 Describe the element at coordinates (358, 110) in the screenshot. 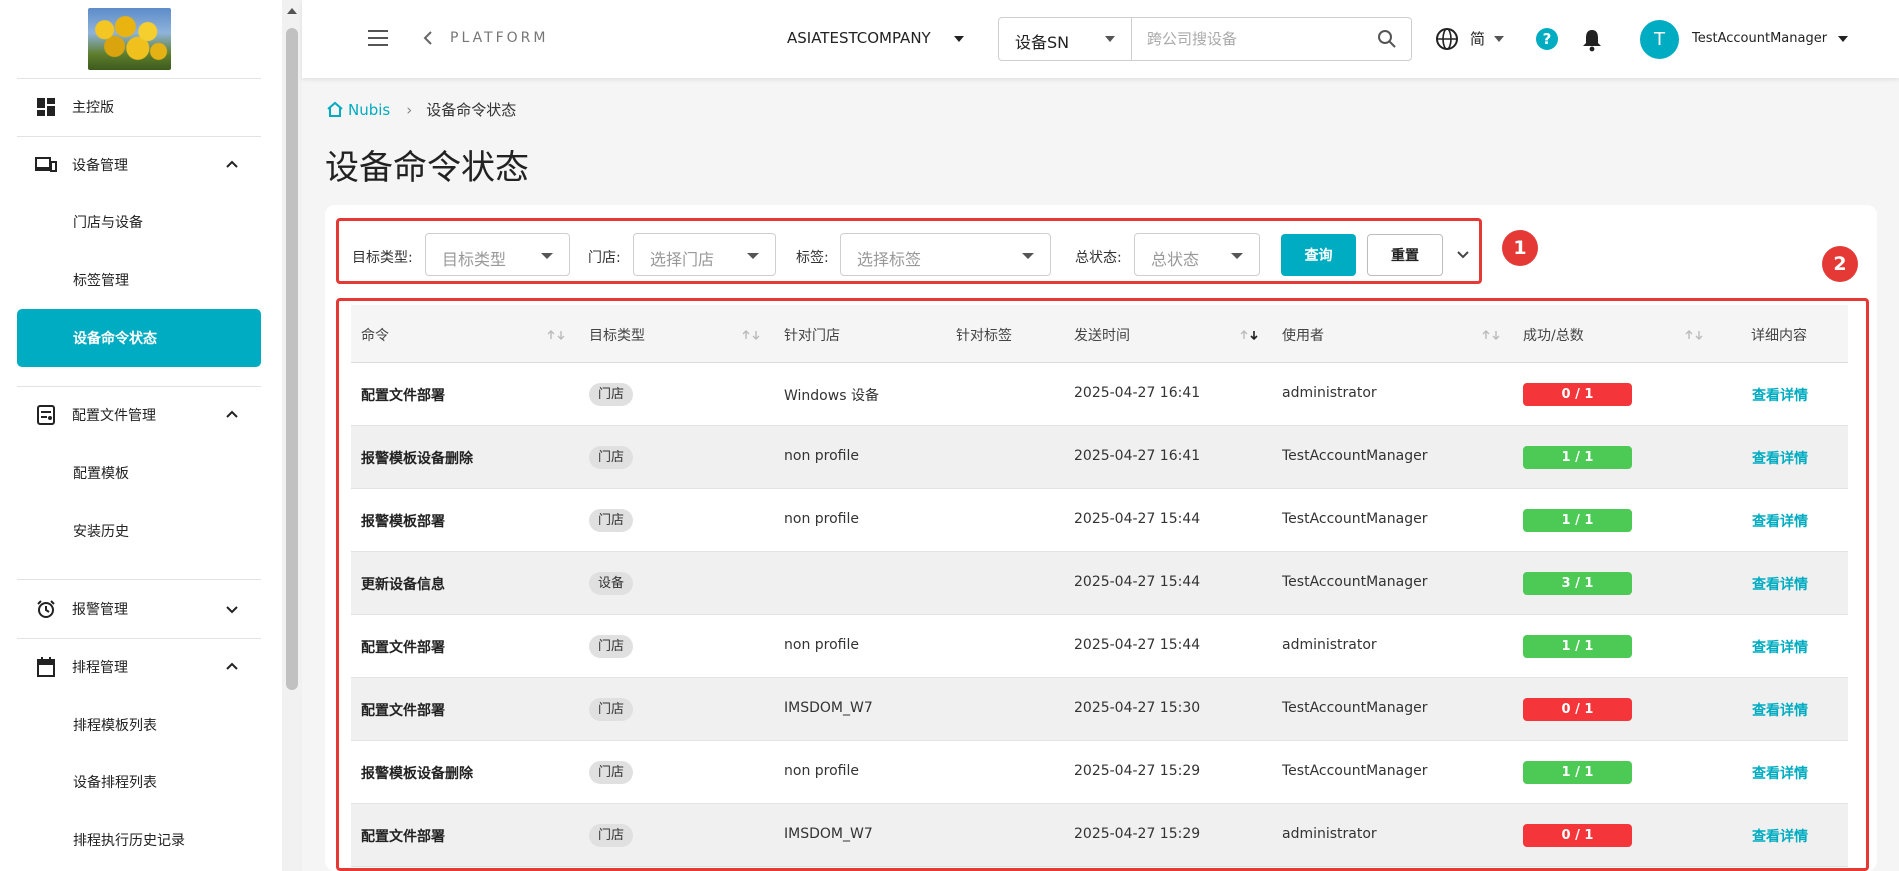

I see `breadcrumb-home: Nubis` at that location.